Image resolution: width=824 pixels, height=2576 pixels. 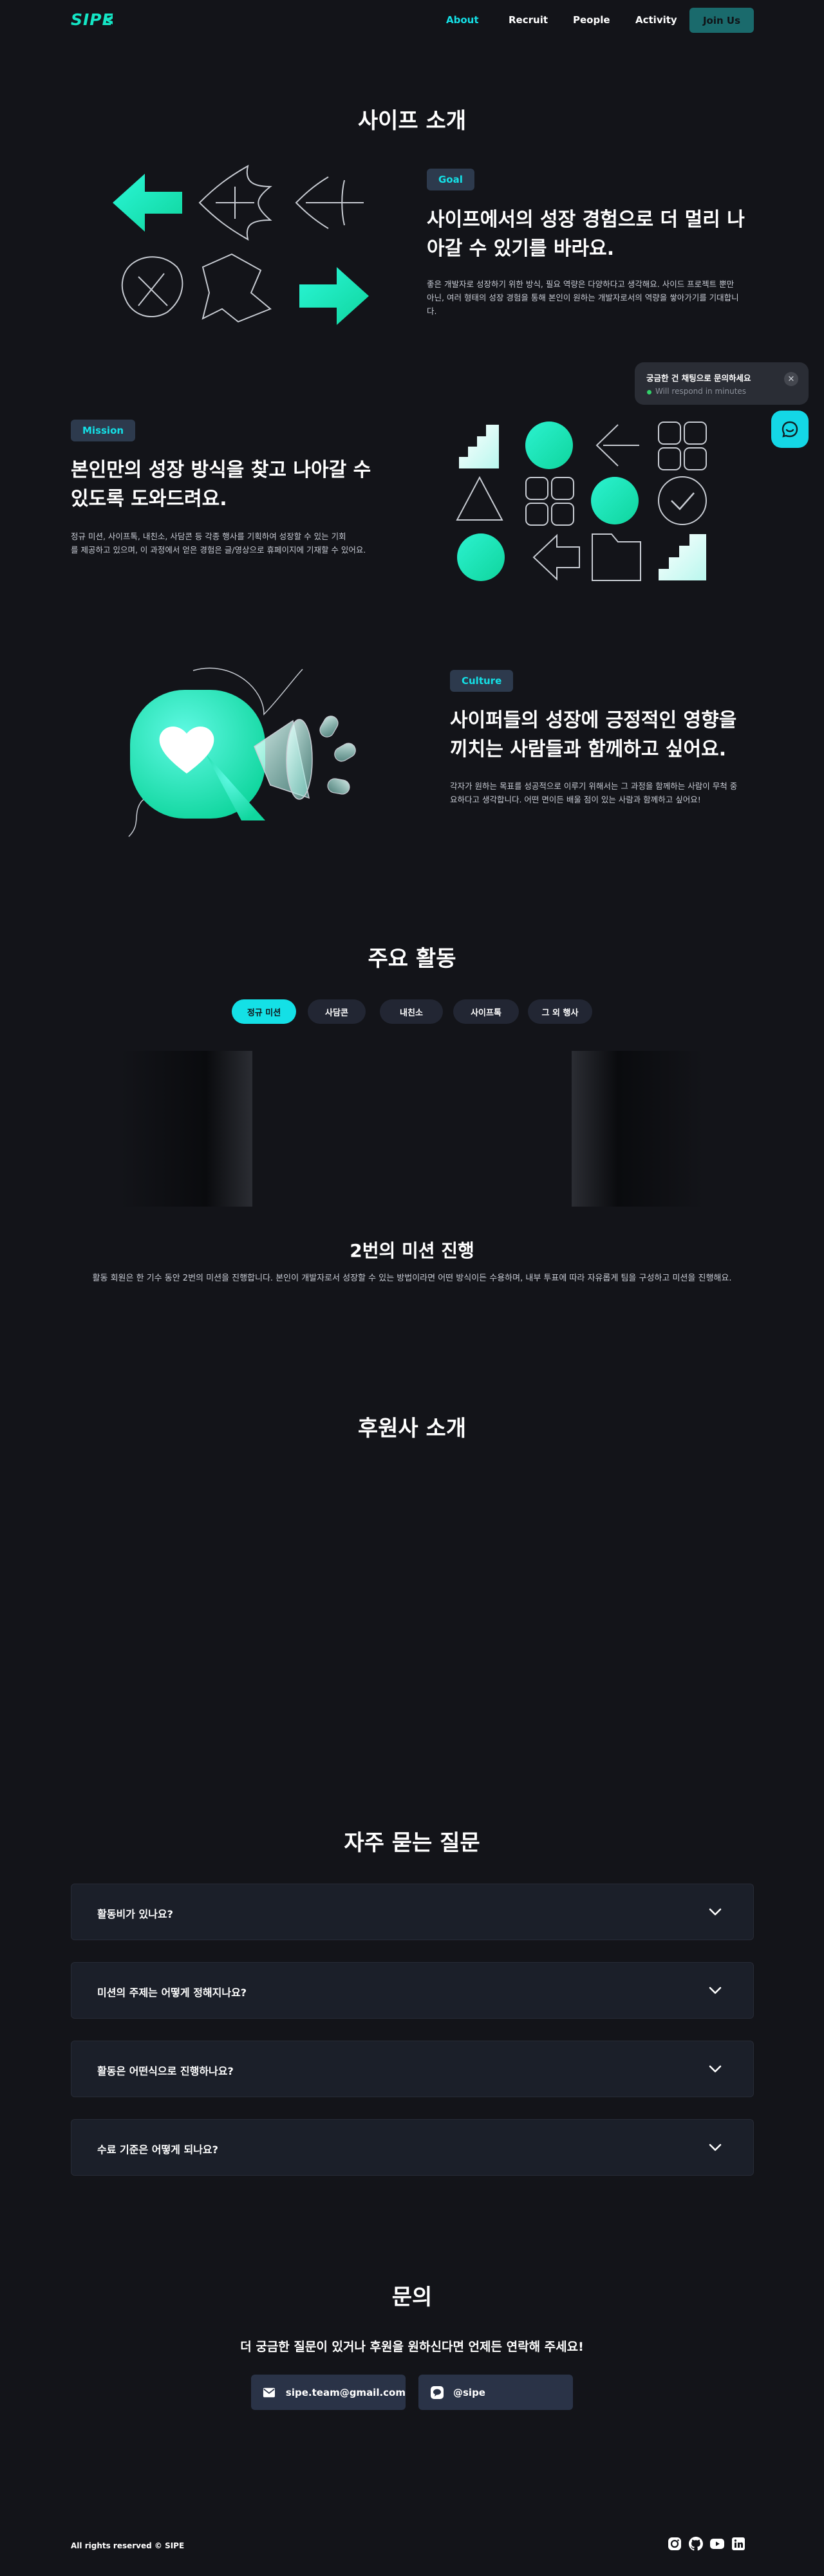 I want to click on logo-arrow-icon, so click(x=109, y=19).